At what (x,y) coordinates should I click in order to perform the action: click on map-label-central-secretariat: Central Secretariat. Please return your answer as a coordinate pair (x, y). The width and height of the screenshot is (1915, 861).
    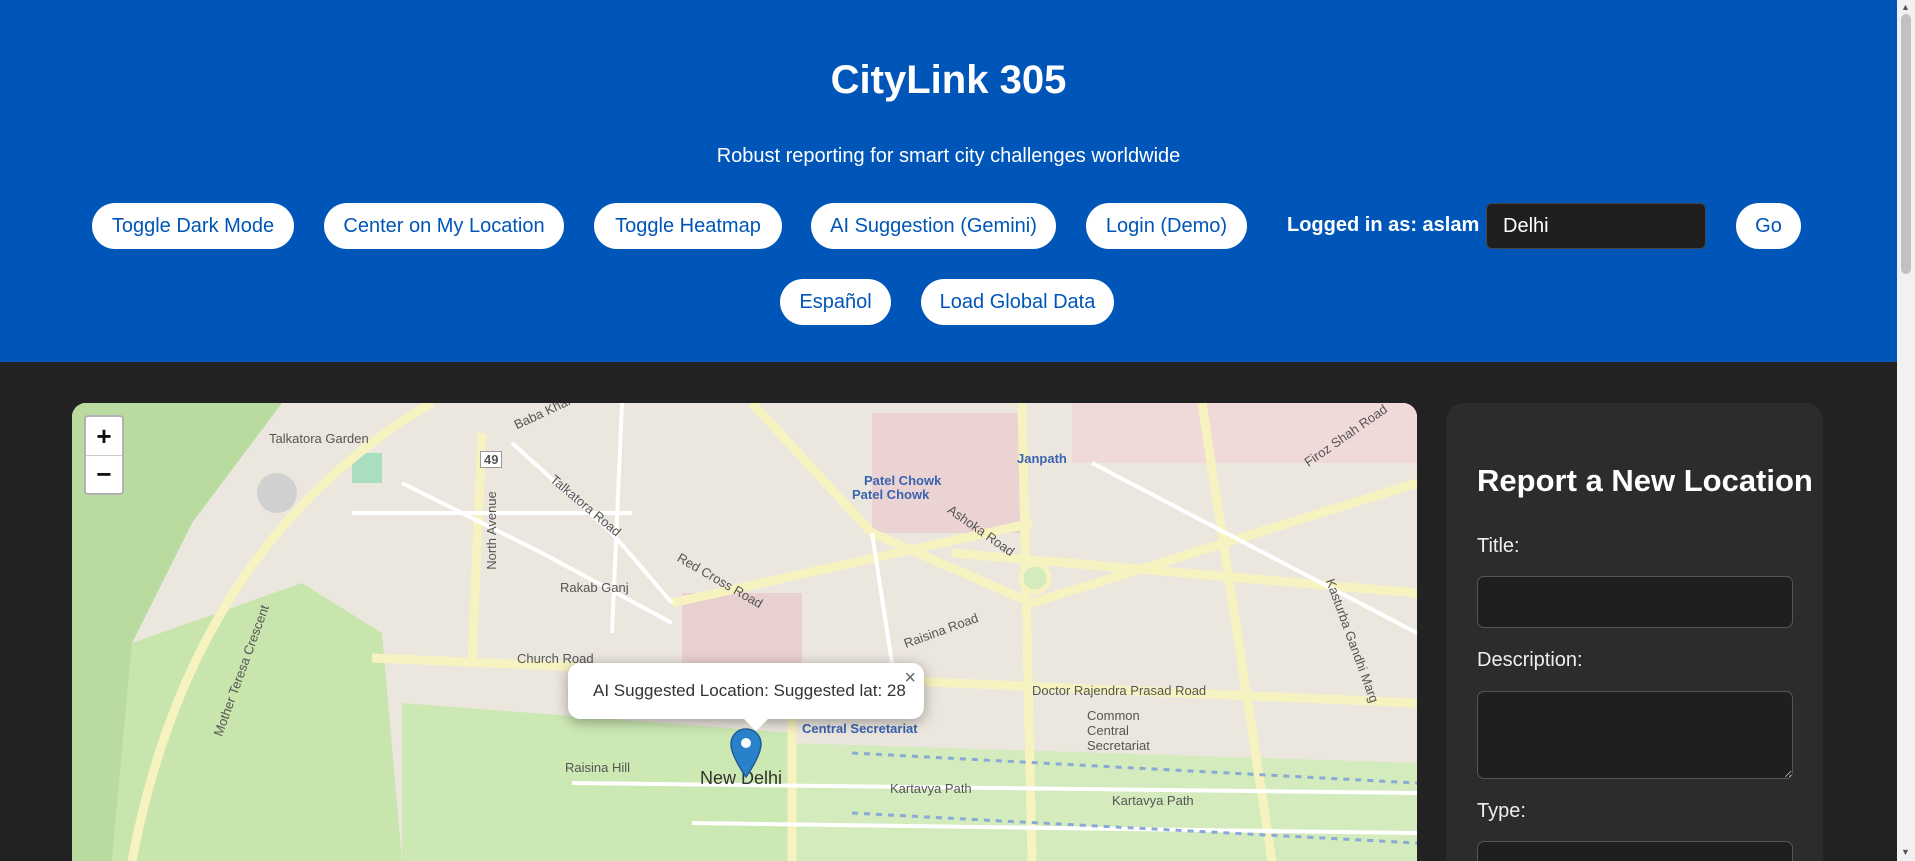
    Looking at the image, I should click on (860, 728).